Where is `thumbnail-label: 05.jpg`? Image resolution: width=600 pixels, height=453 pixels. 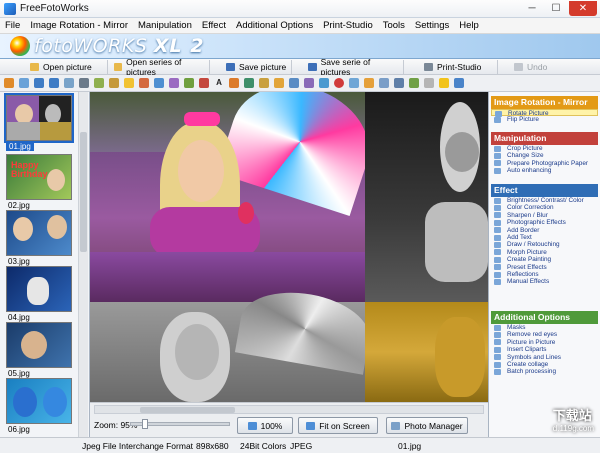
thumbnail-label: 05.jpg is located at coordinates (19, 373).